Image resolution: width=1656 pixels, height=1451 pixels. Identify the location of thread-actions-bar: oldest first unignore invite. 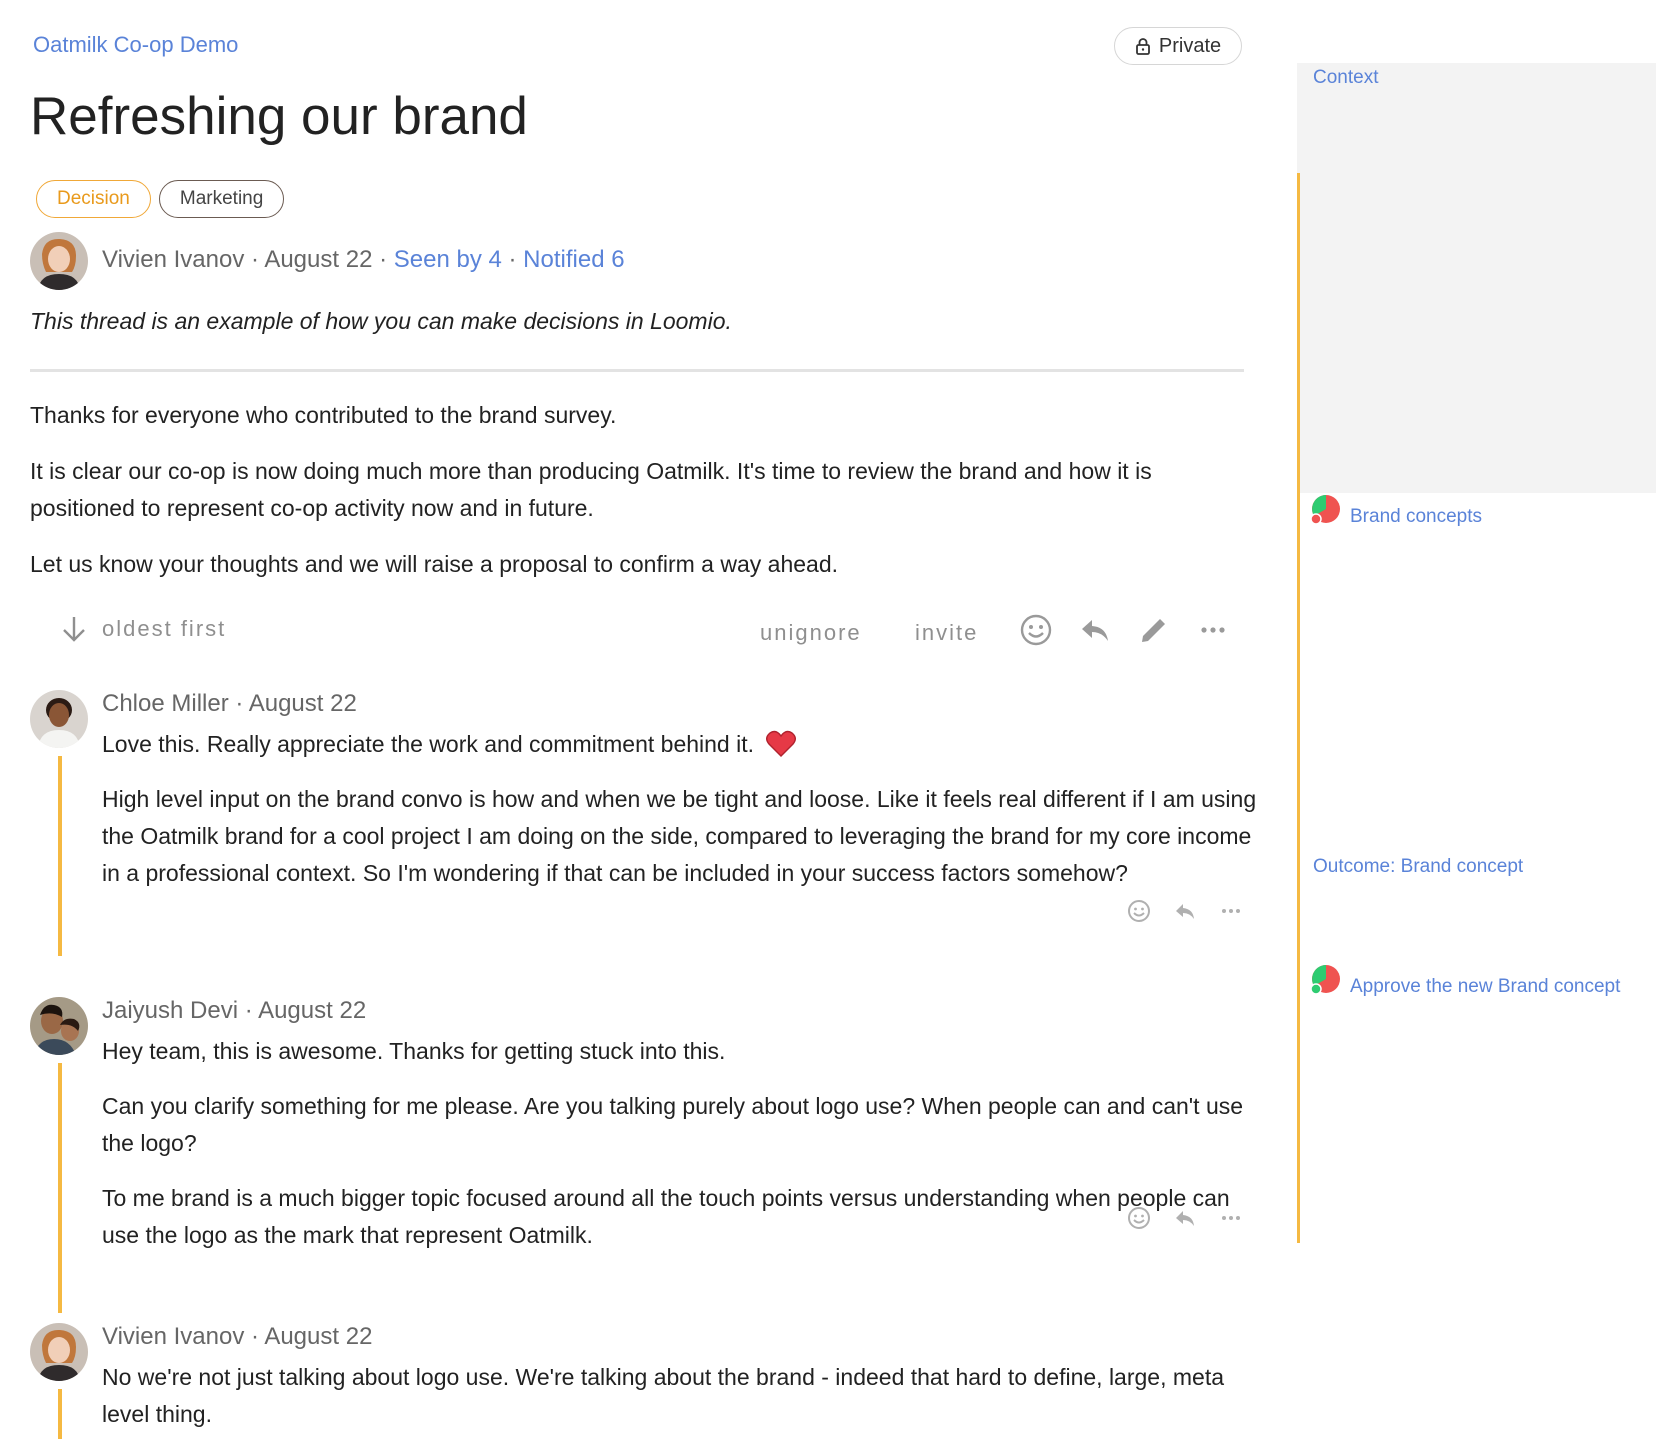
(637, 630).